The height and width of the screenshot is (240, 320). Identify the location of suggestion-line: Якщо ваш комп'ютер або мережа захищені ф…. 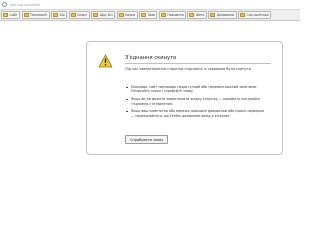
(197, 111).